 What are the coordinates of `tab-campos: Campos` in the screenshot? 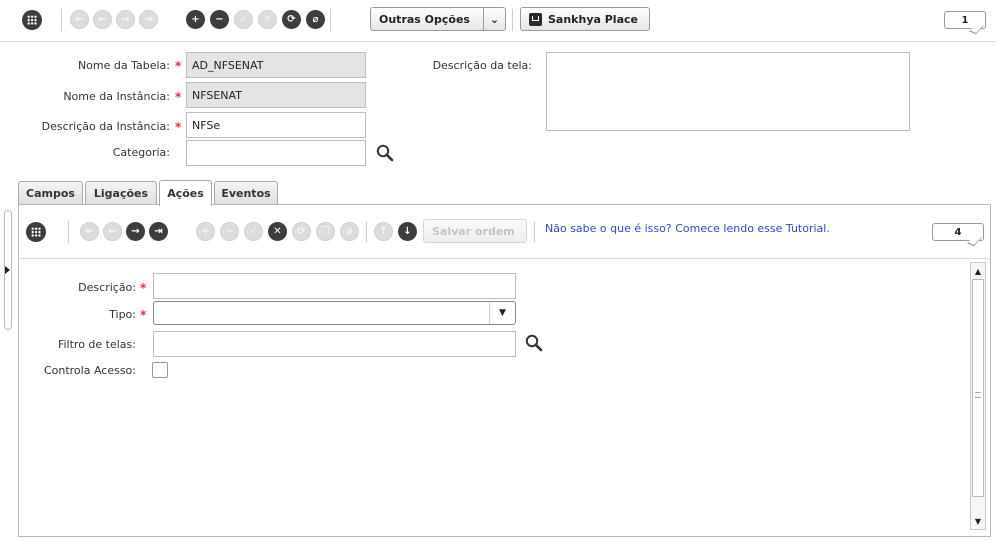 It's located at (50, 193).